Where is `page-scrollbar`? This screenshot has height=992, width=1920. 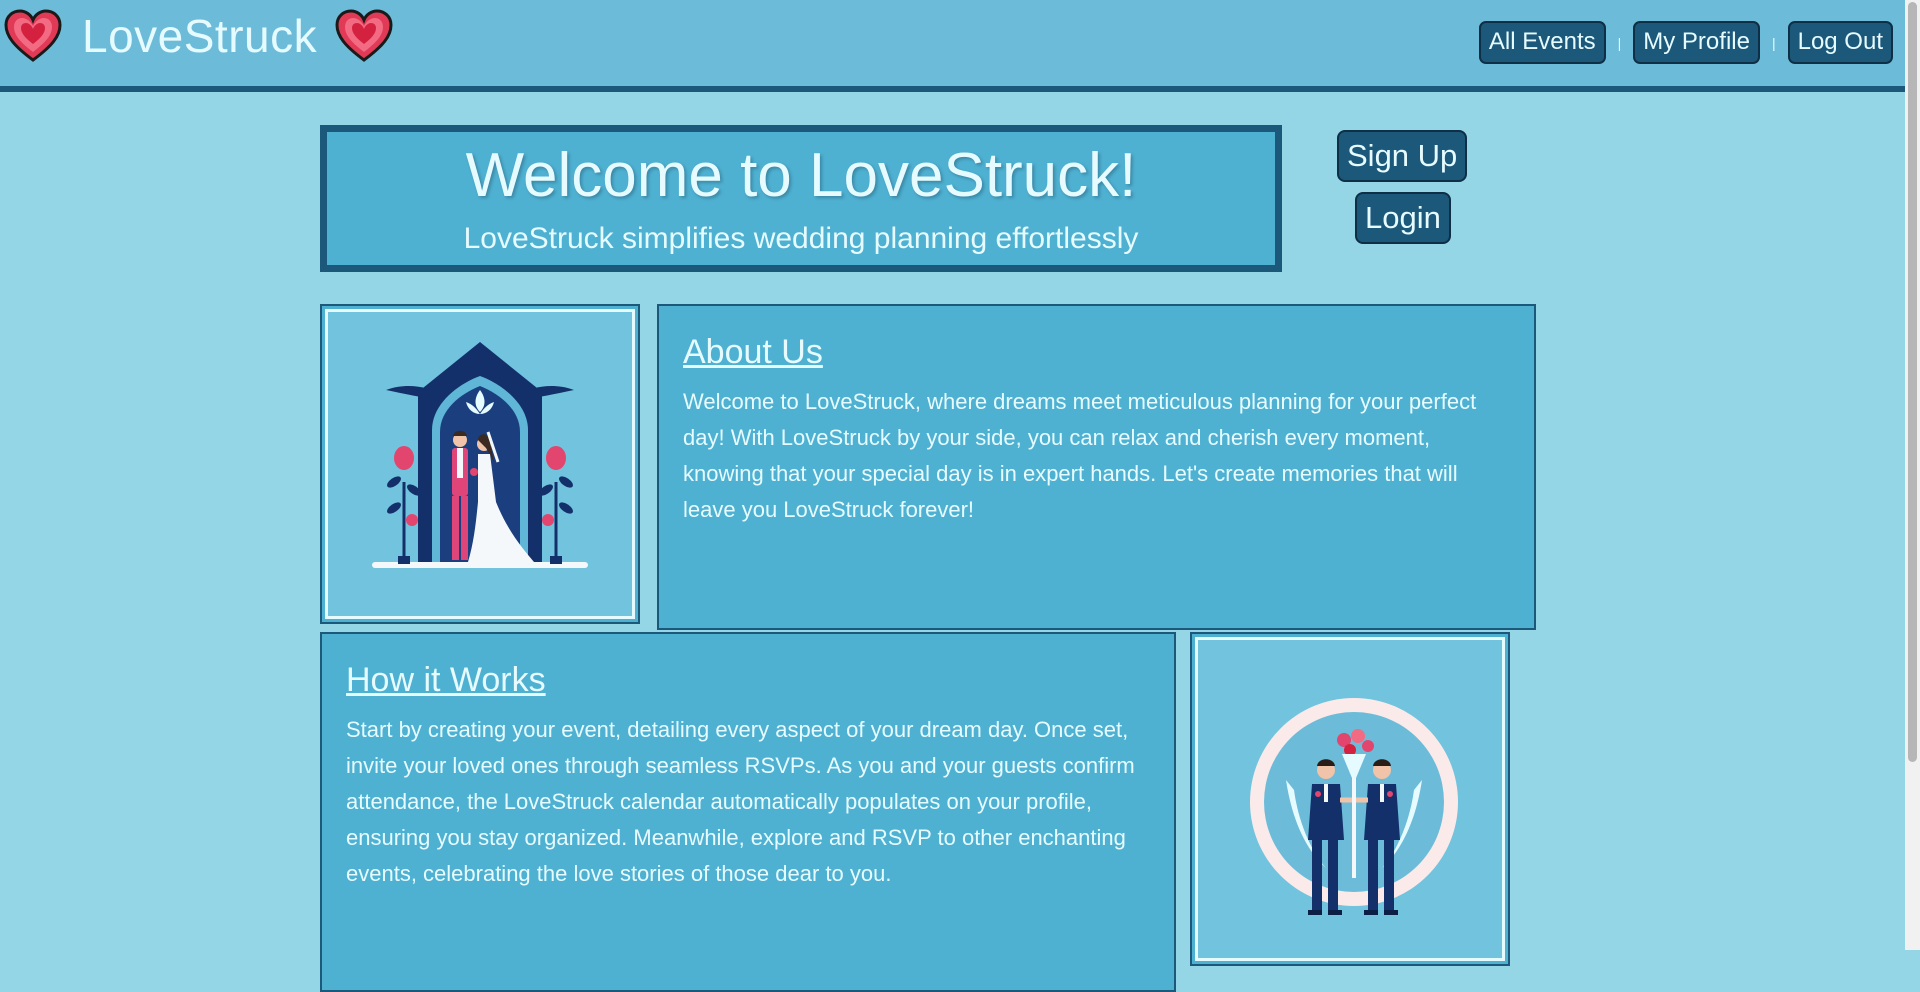 page-scrollbar is located at coordinates (1912, 475).